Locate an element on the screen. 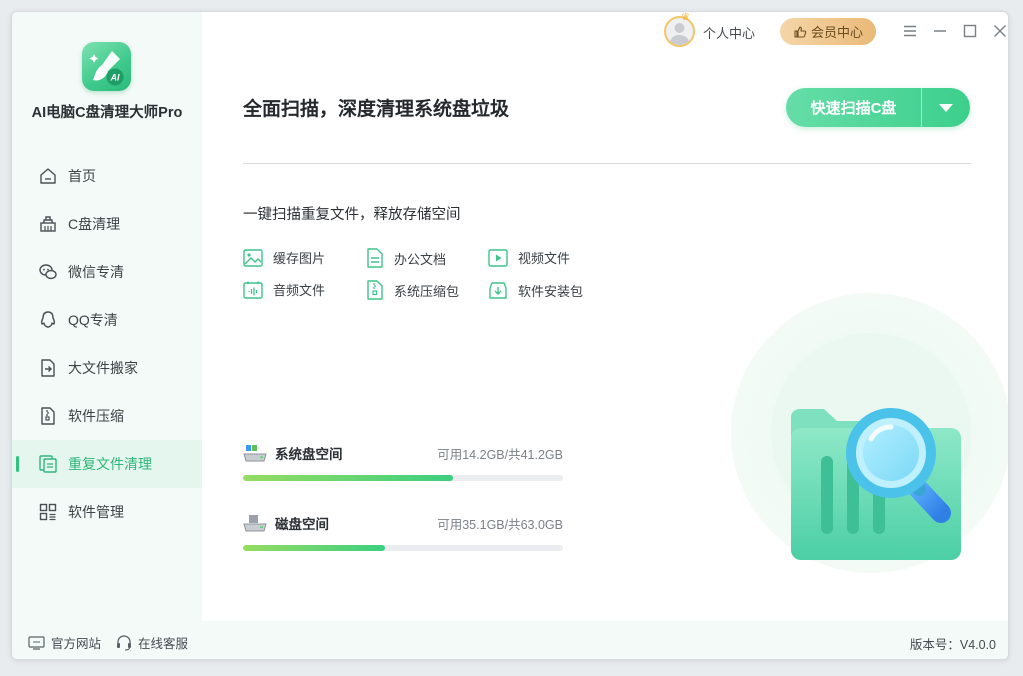  headset-icon is located at coordinates (124, 642).